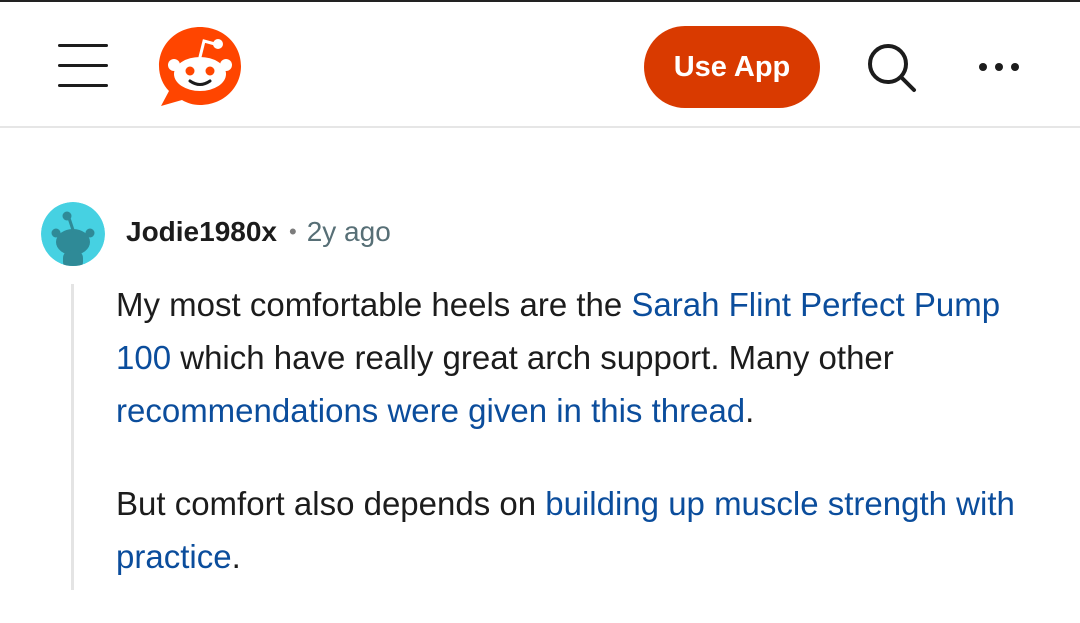 This screenshot has width=1080, height=623. Describe the element at coordinates (331, 503) in the screenshot. I see `paragraph-text: But comfort also depends on` at that location.